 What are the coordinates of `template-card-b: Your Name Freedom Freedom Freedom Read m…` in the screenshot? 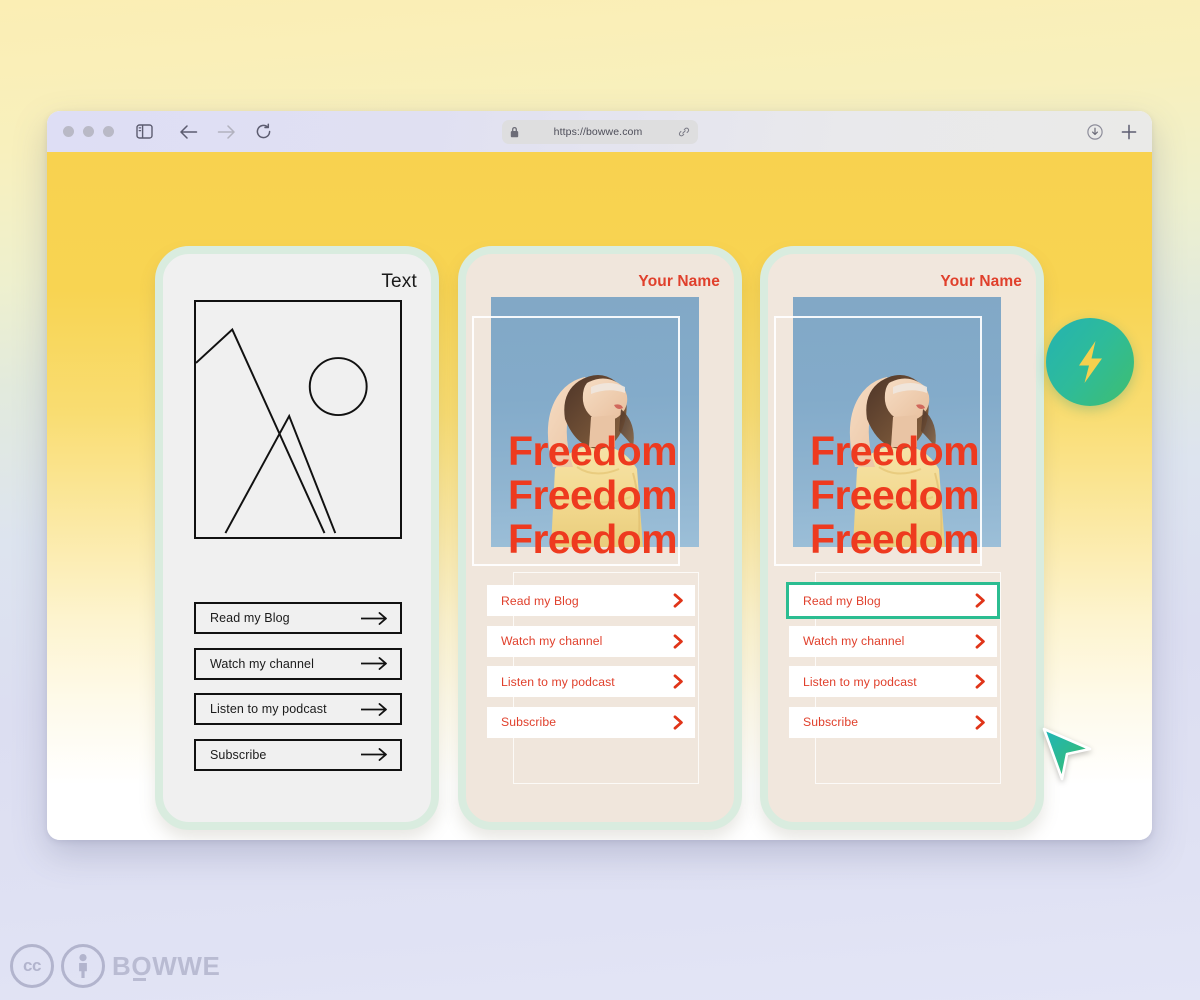 It's located at (902, 538).